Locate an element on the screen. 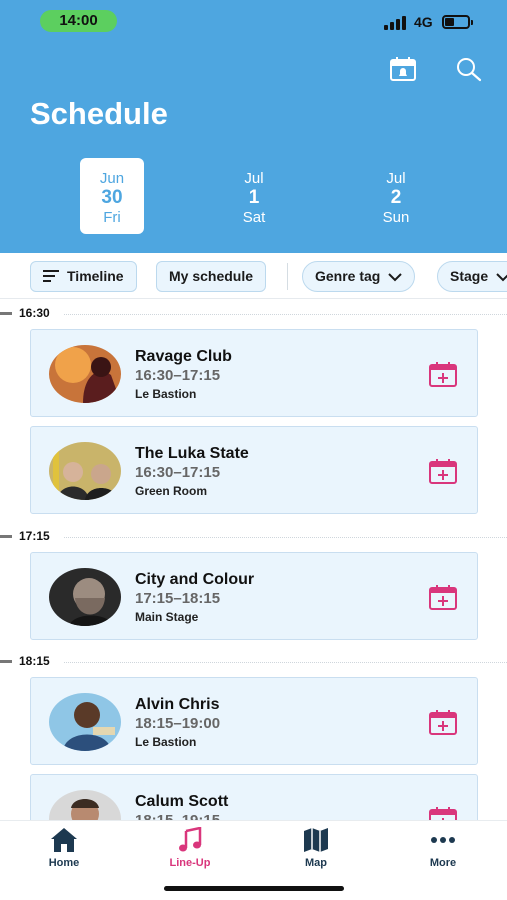 The width and height of the screenshot is (507, 900). page-title: Schedule is located at coordinates (99, 113).